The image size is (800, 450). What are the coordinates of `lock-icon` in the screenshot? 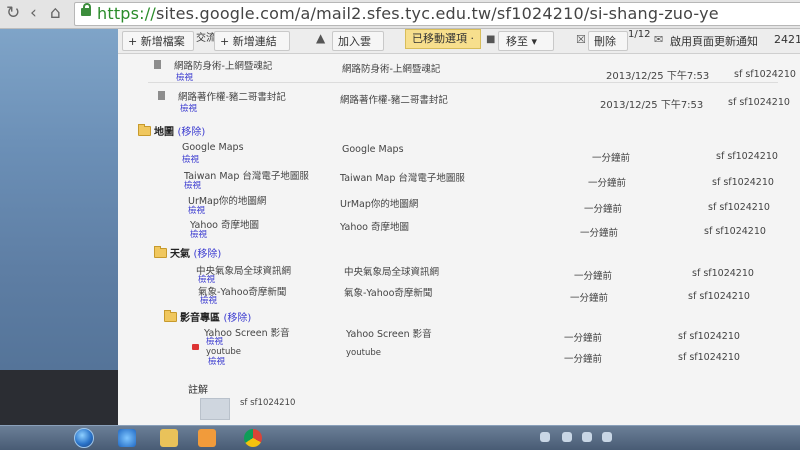 It's located at (86, 9).